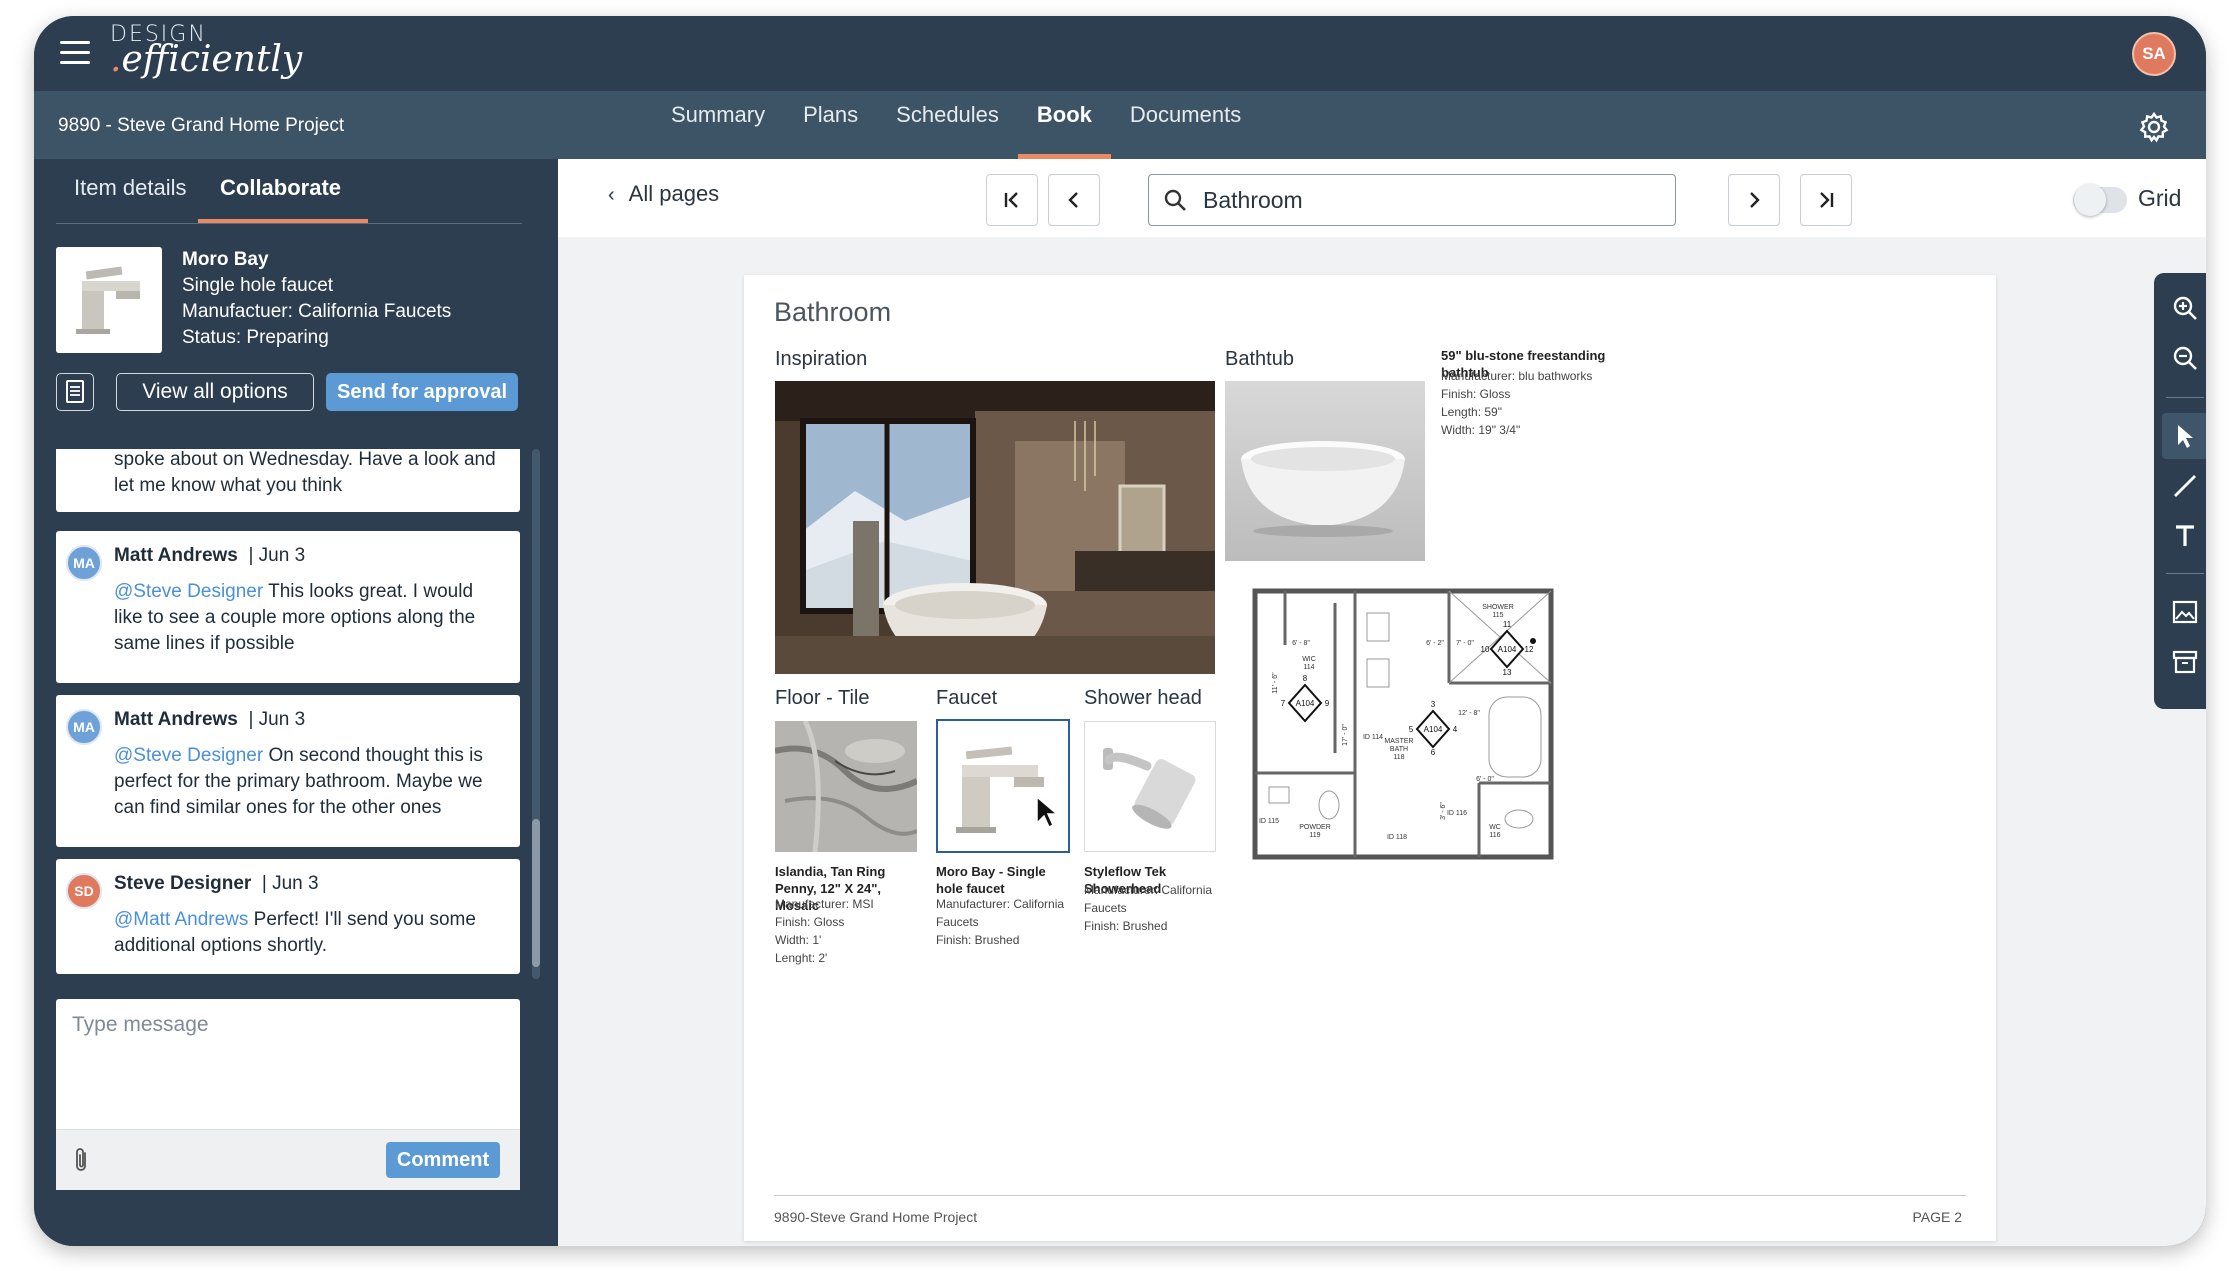 This screenshot has height=1271, width=2229. I want to click on paperclip-icon, so click(82, 1160).